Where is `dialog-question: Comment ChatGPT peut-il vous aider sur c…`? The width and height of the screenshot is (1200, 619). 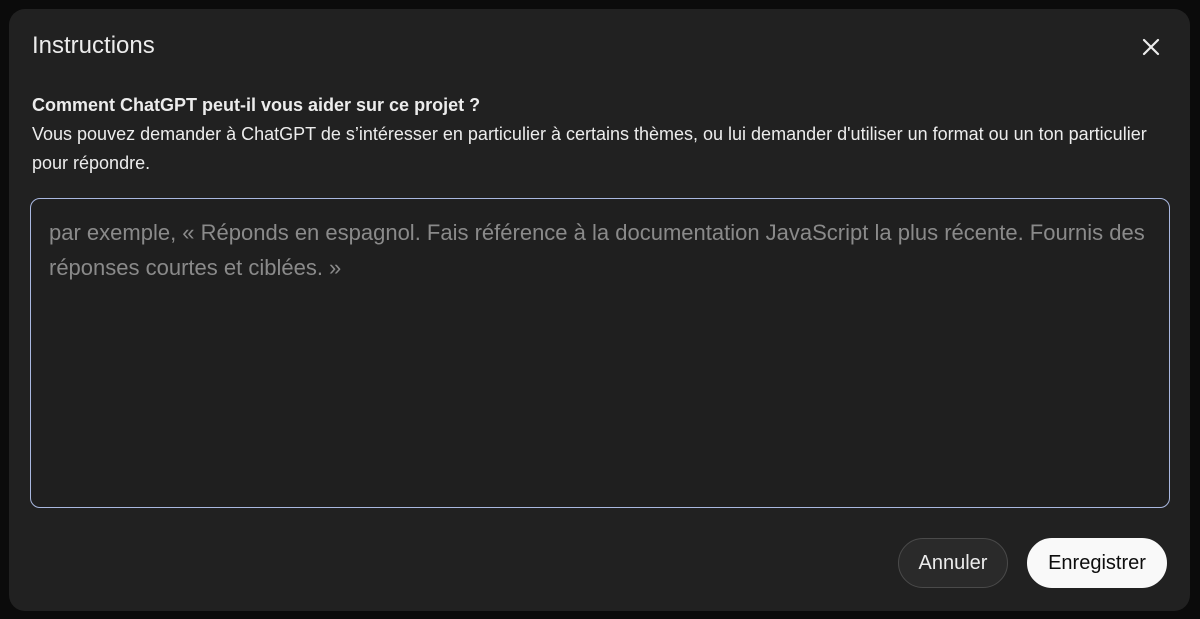 dialog-question: Comment ChatGPT peut-il vous aider sur c… is located at coordinates (256, 105).